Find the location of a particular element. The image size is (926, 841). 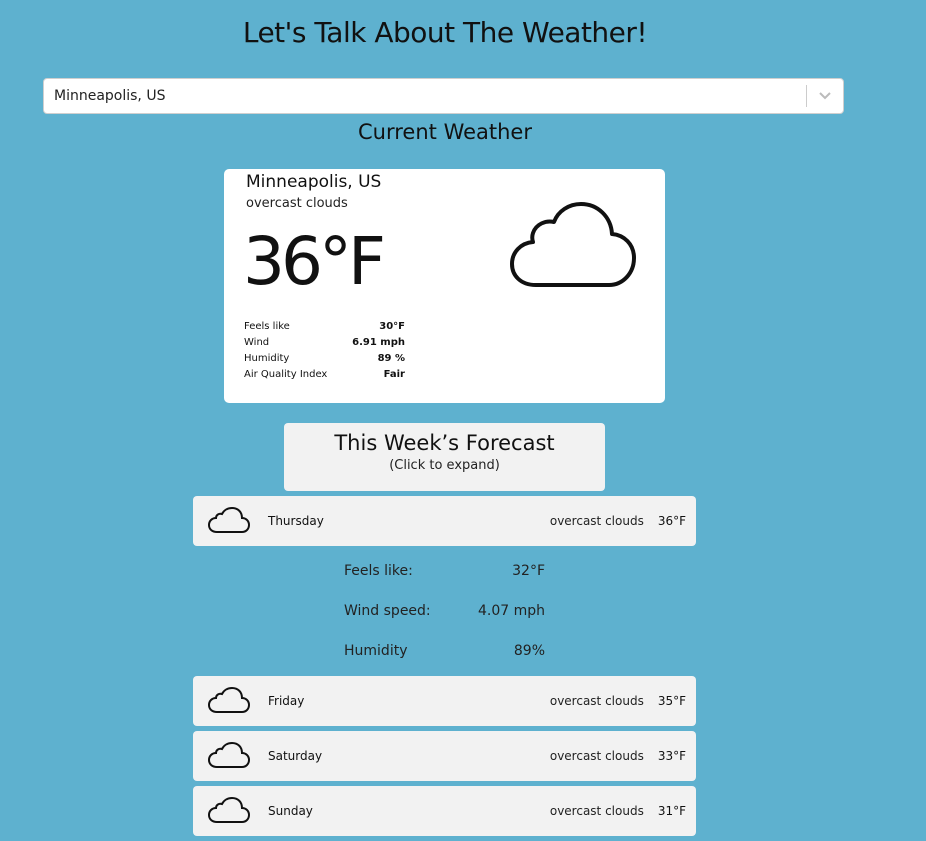

expanded-detail-row: Wind speed: 4.07 mph is located at coordinates (444, 620).